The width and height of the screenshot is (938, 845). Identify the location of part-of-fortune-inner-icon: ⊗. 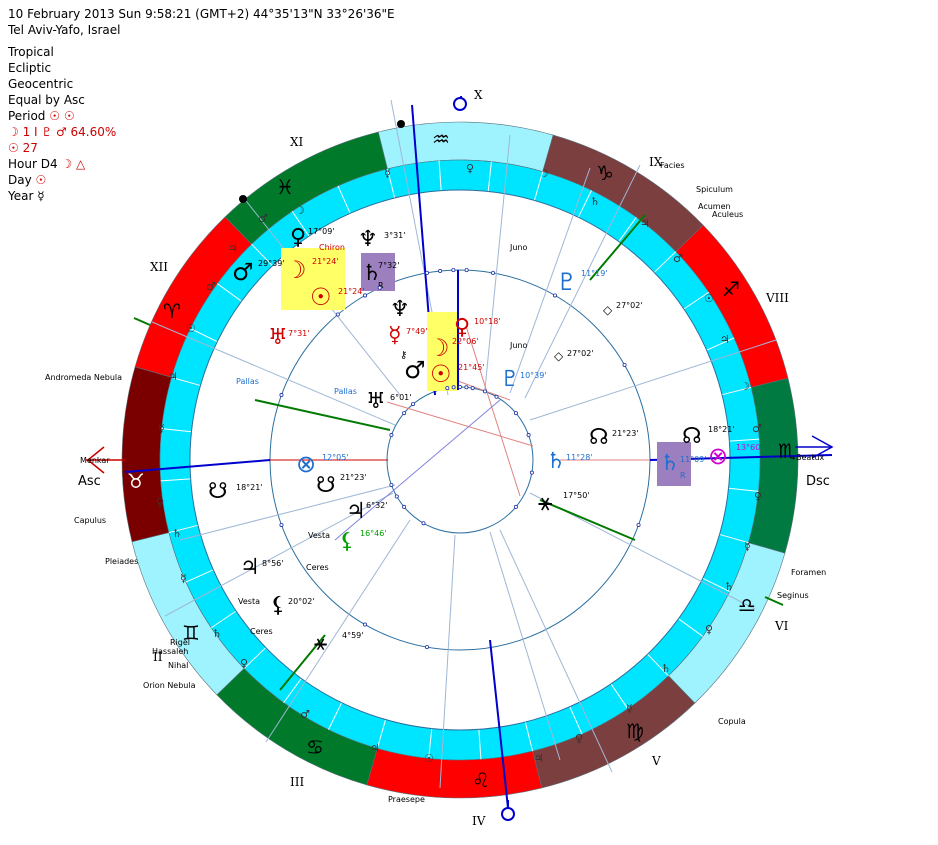
(306, 464).